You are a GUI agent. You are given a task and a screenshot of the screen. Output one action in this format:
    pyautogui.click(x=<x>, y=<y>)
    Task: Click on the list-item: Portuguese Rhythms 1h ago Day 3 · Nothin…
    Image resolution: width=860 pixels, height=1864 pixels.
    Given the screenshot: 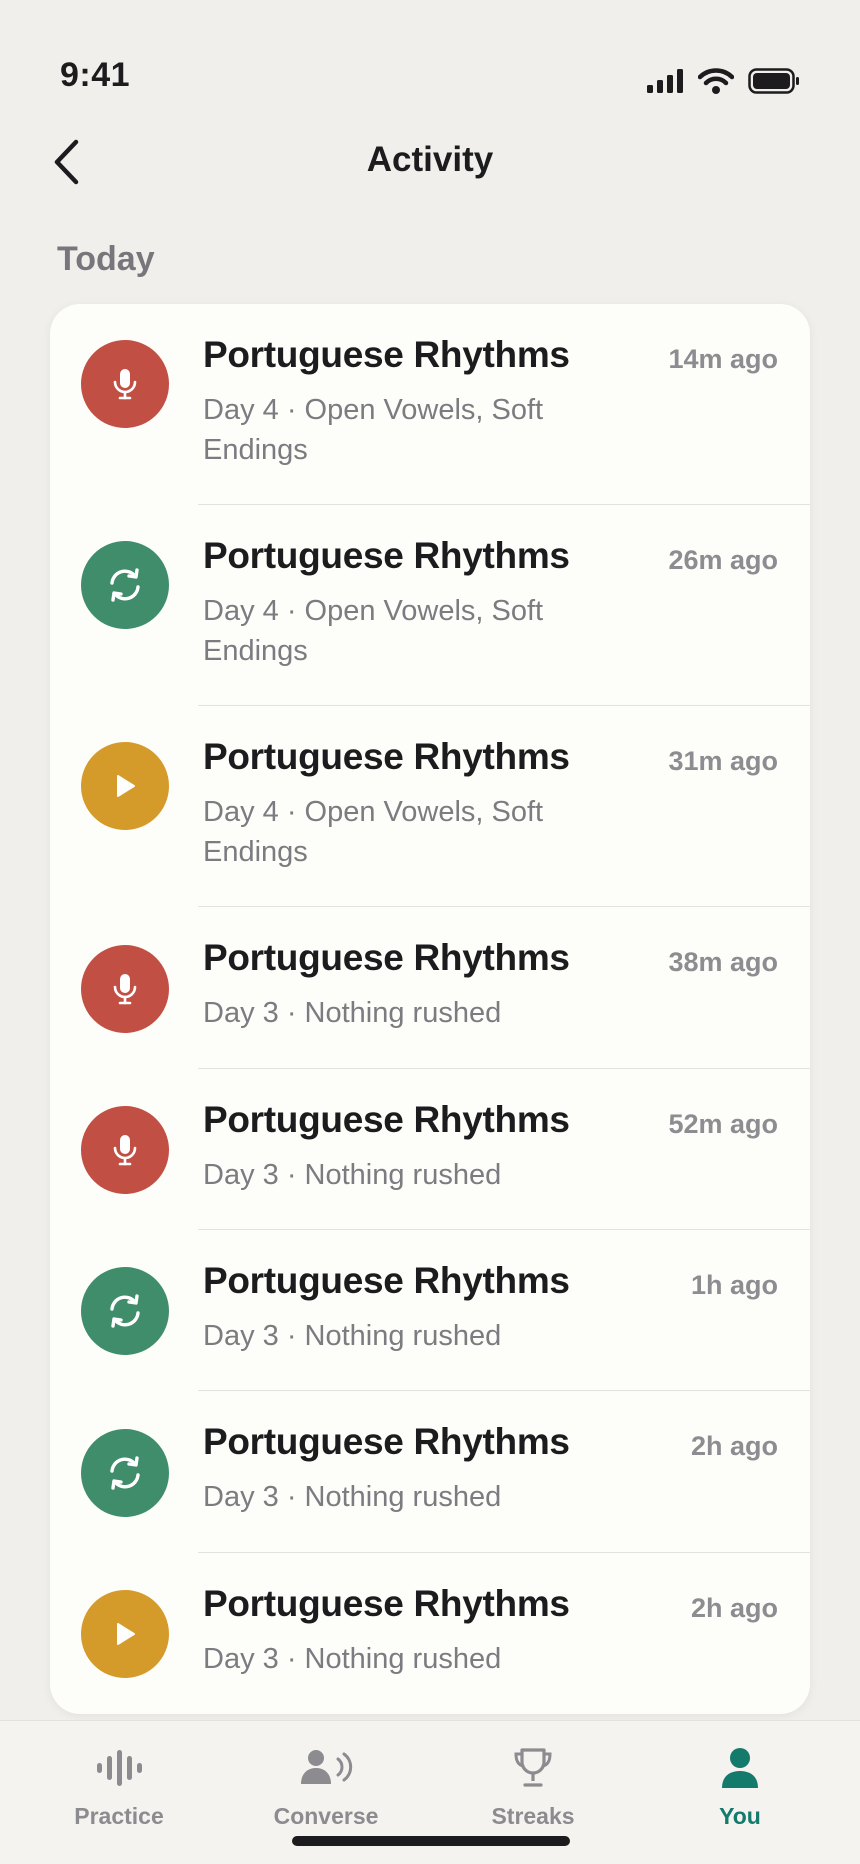 What is the action you would take?
    pyautogui.click(x=430, y=1310)
    